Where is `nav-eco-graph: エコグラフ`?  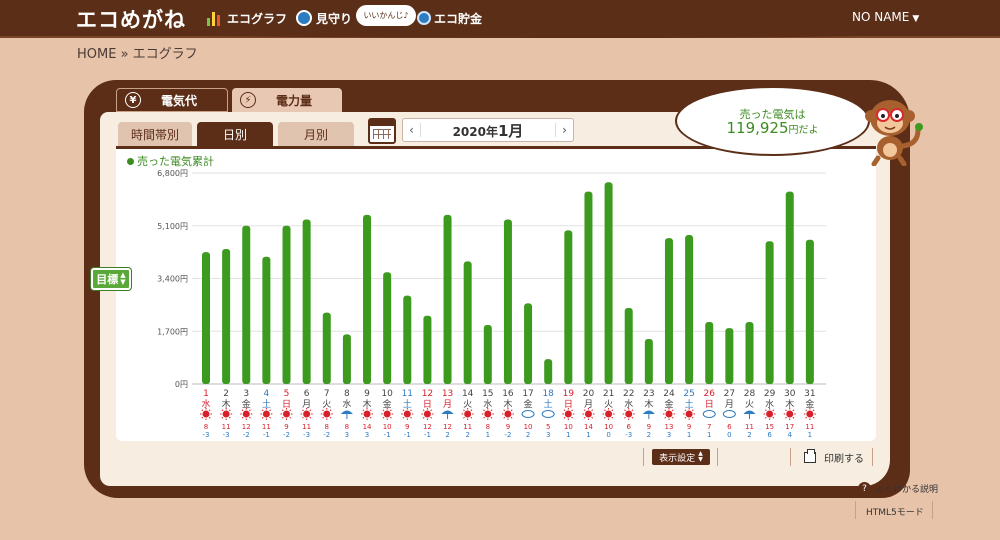
nav-eco-graph: エコグラフ is located at coordinates (247, 18).